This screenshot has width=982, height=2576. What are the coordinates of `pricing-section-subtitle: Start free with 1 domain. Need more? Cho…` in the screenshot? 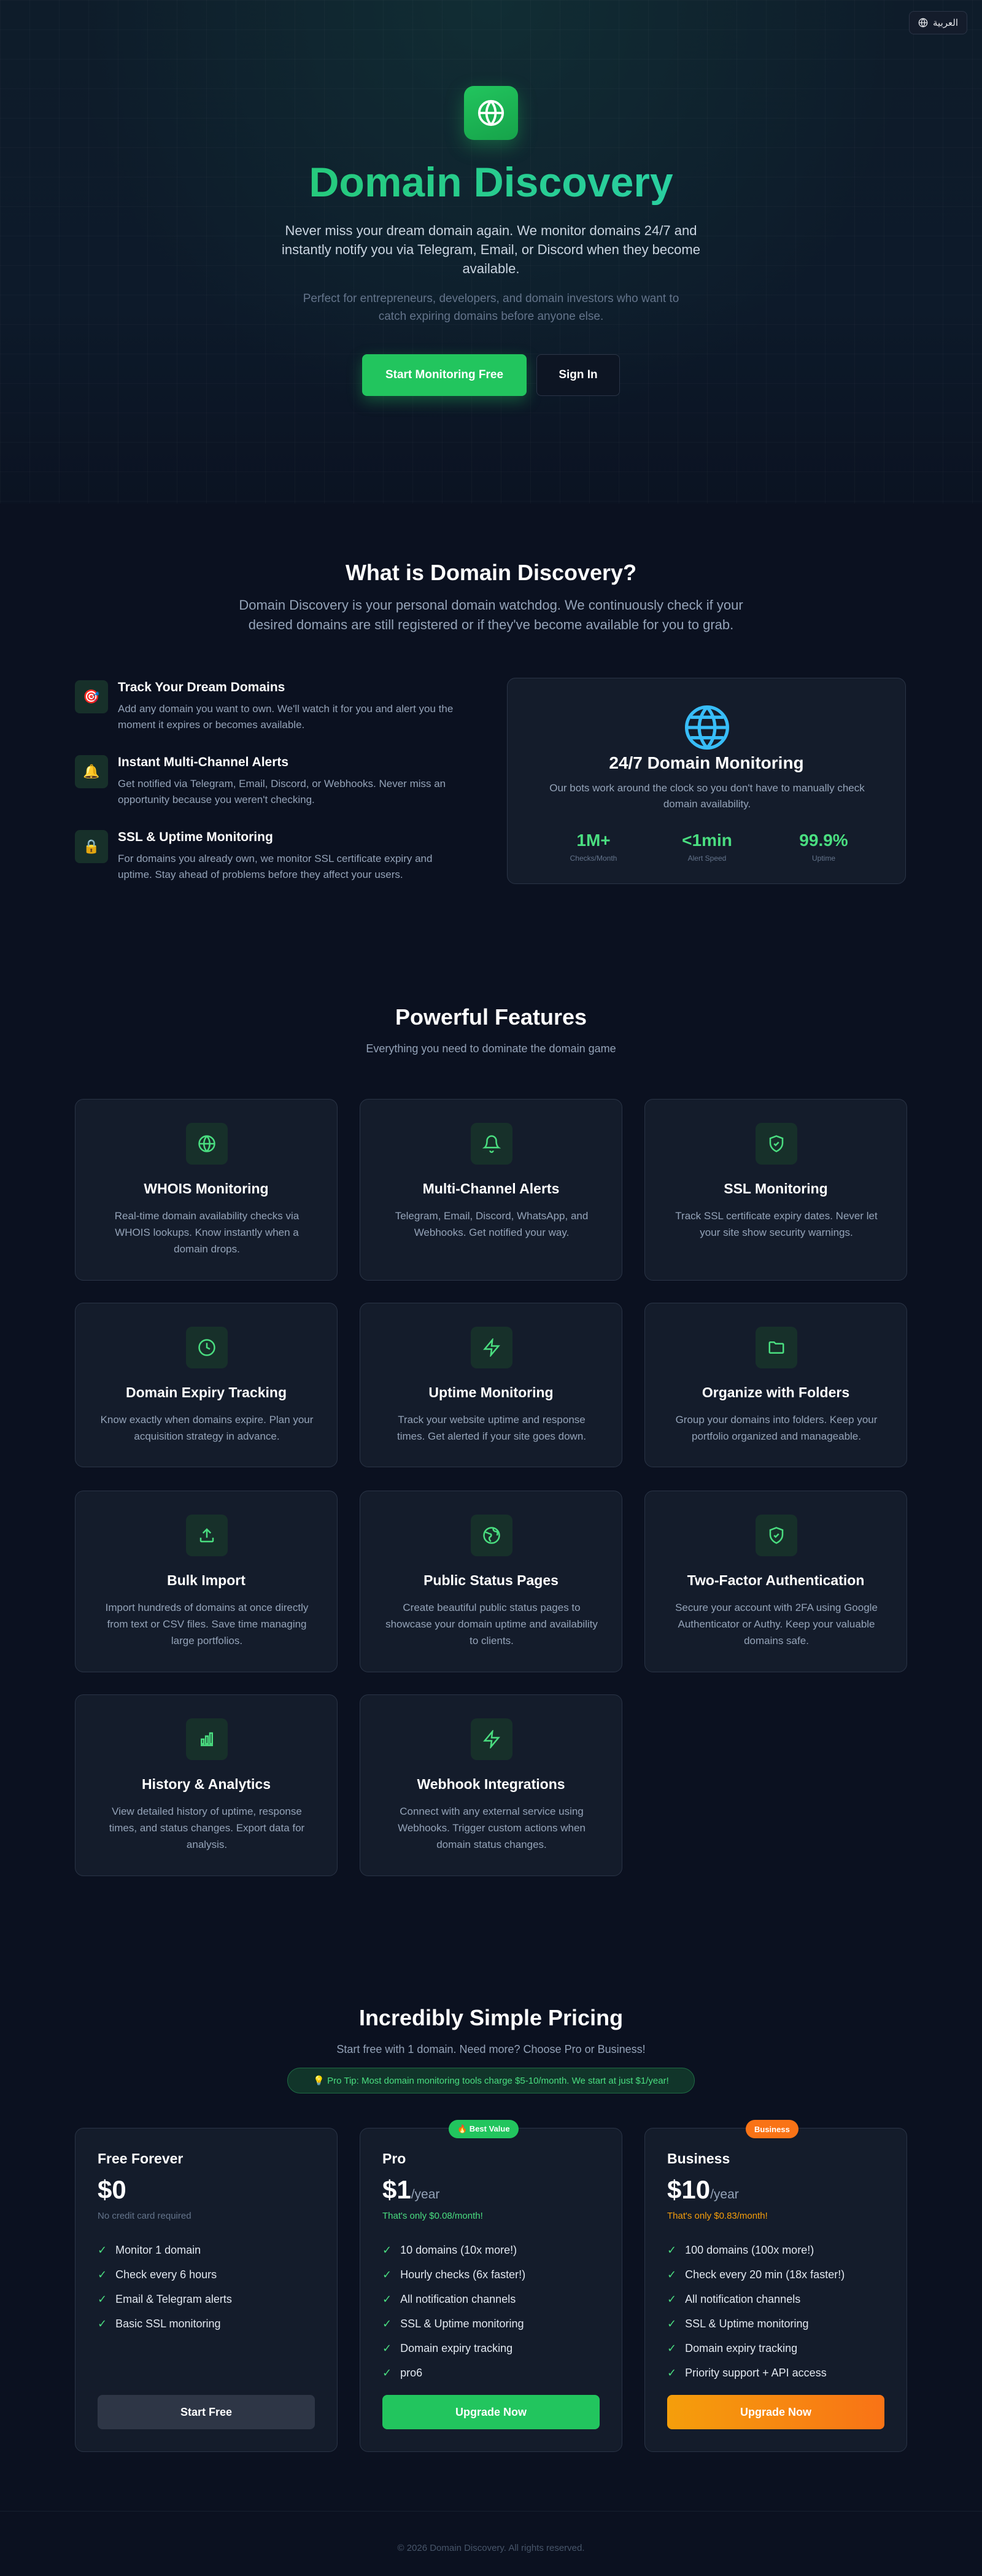 It's located at (491, 2049).